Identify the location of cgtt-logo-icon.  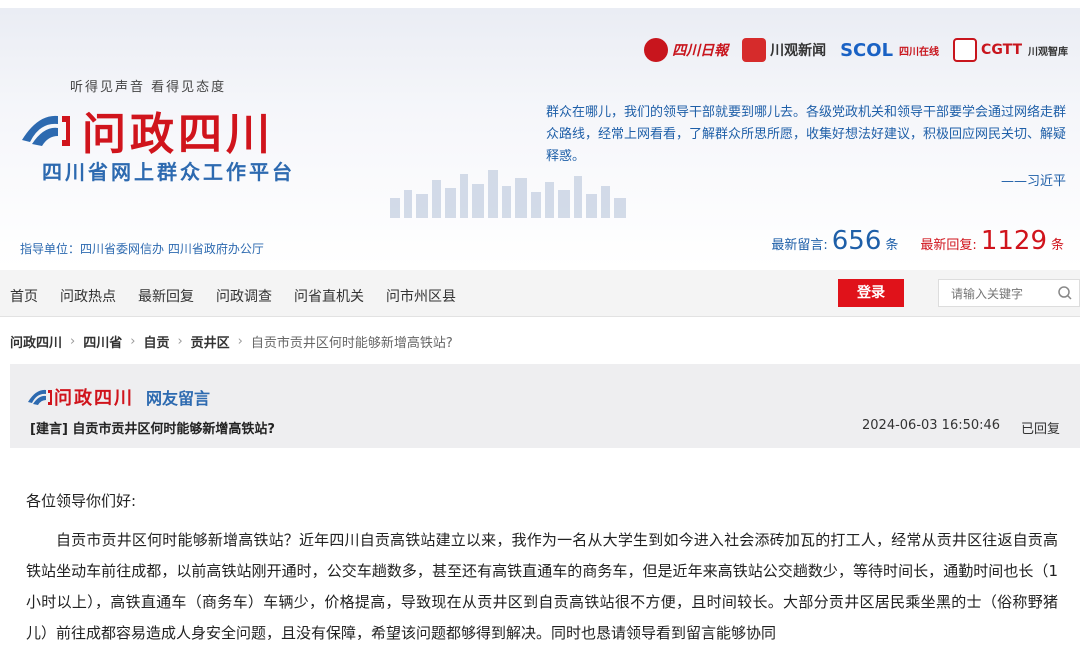
(965, 50).